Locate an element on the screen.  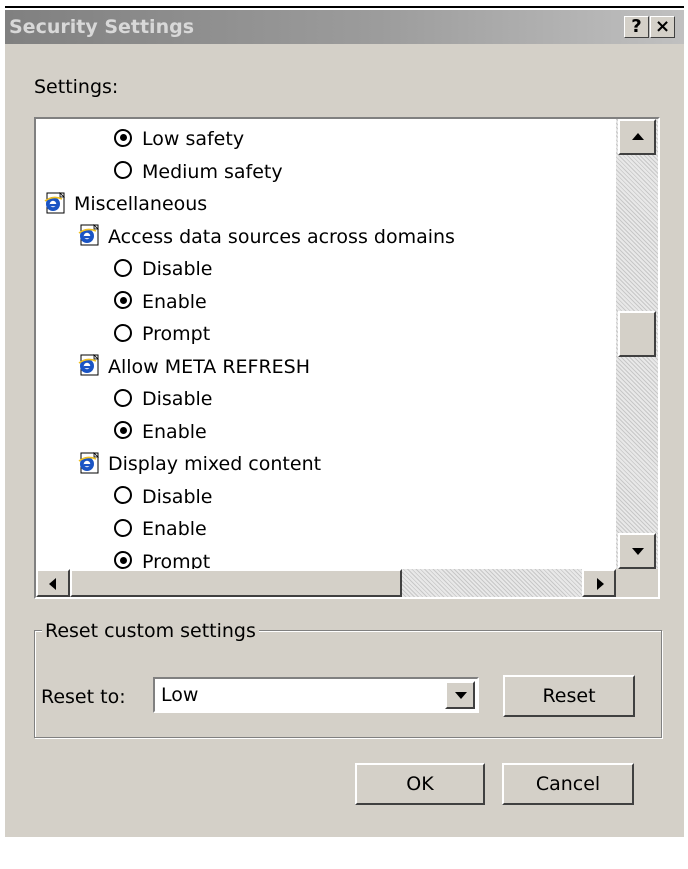
close-button: × is located at coordinates (662, 27).